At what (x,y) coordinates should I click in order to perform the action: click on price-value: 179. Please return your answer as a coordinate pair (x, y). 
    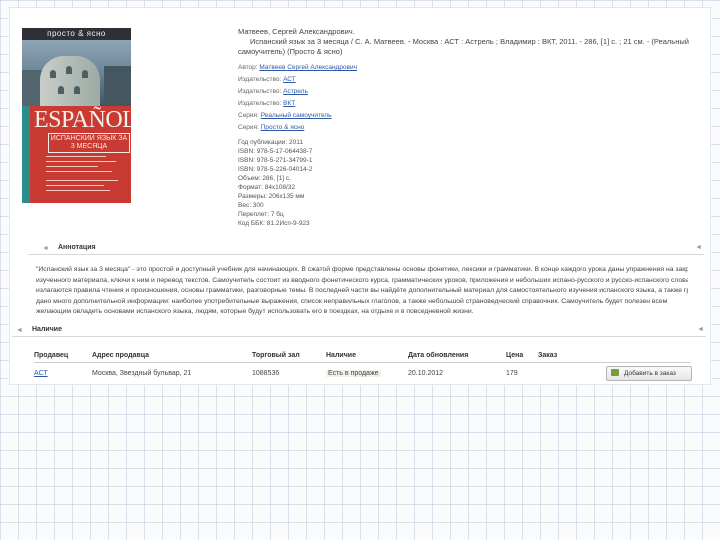
    Looking at the image, I should click on (512, 373).